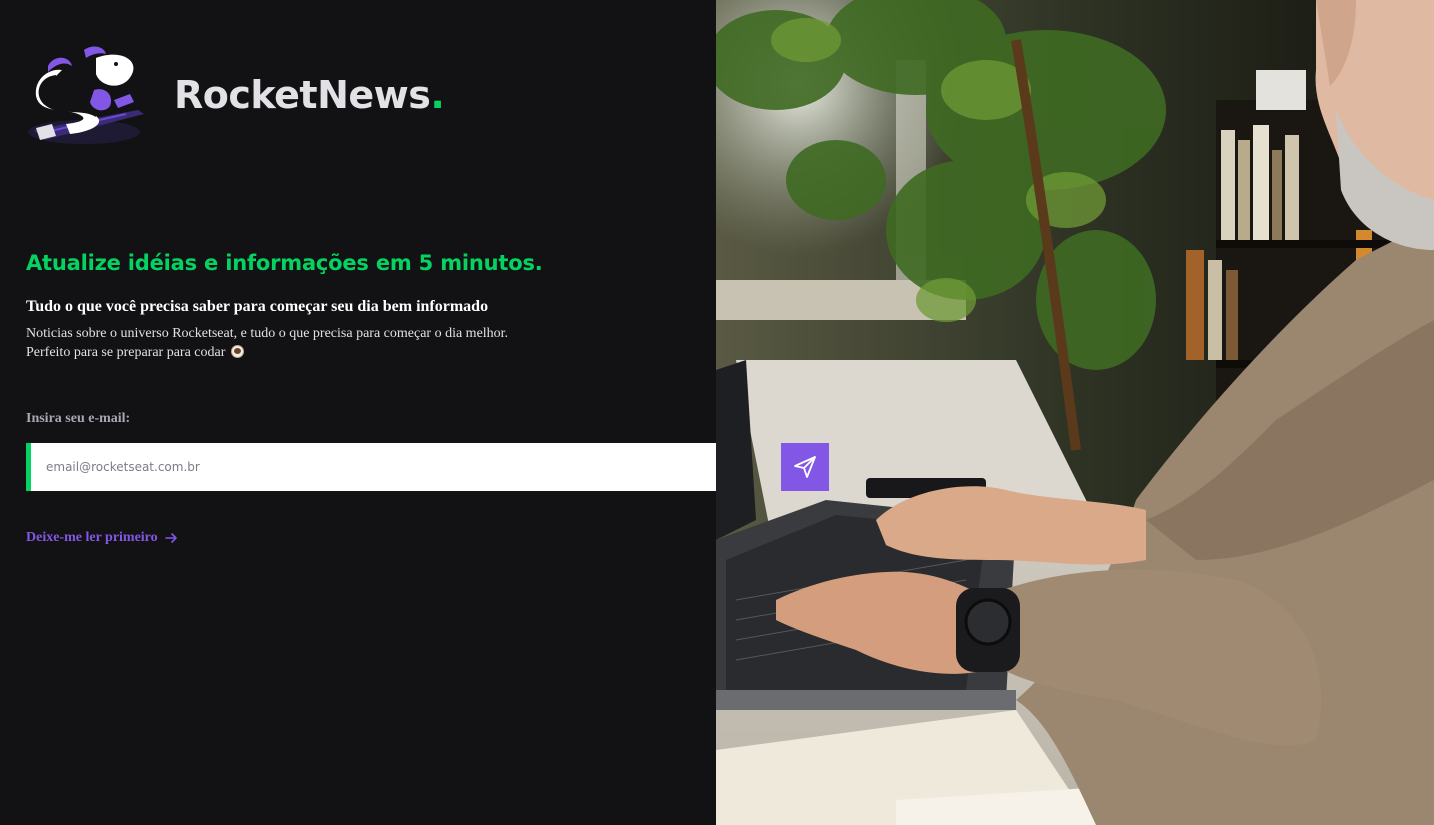  Describe the element at coordinates (302, 95) in the screenshot. I see `brand-name-text: RocketNews` at that location.